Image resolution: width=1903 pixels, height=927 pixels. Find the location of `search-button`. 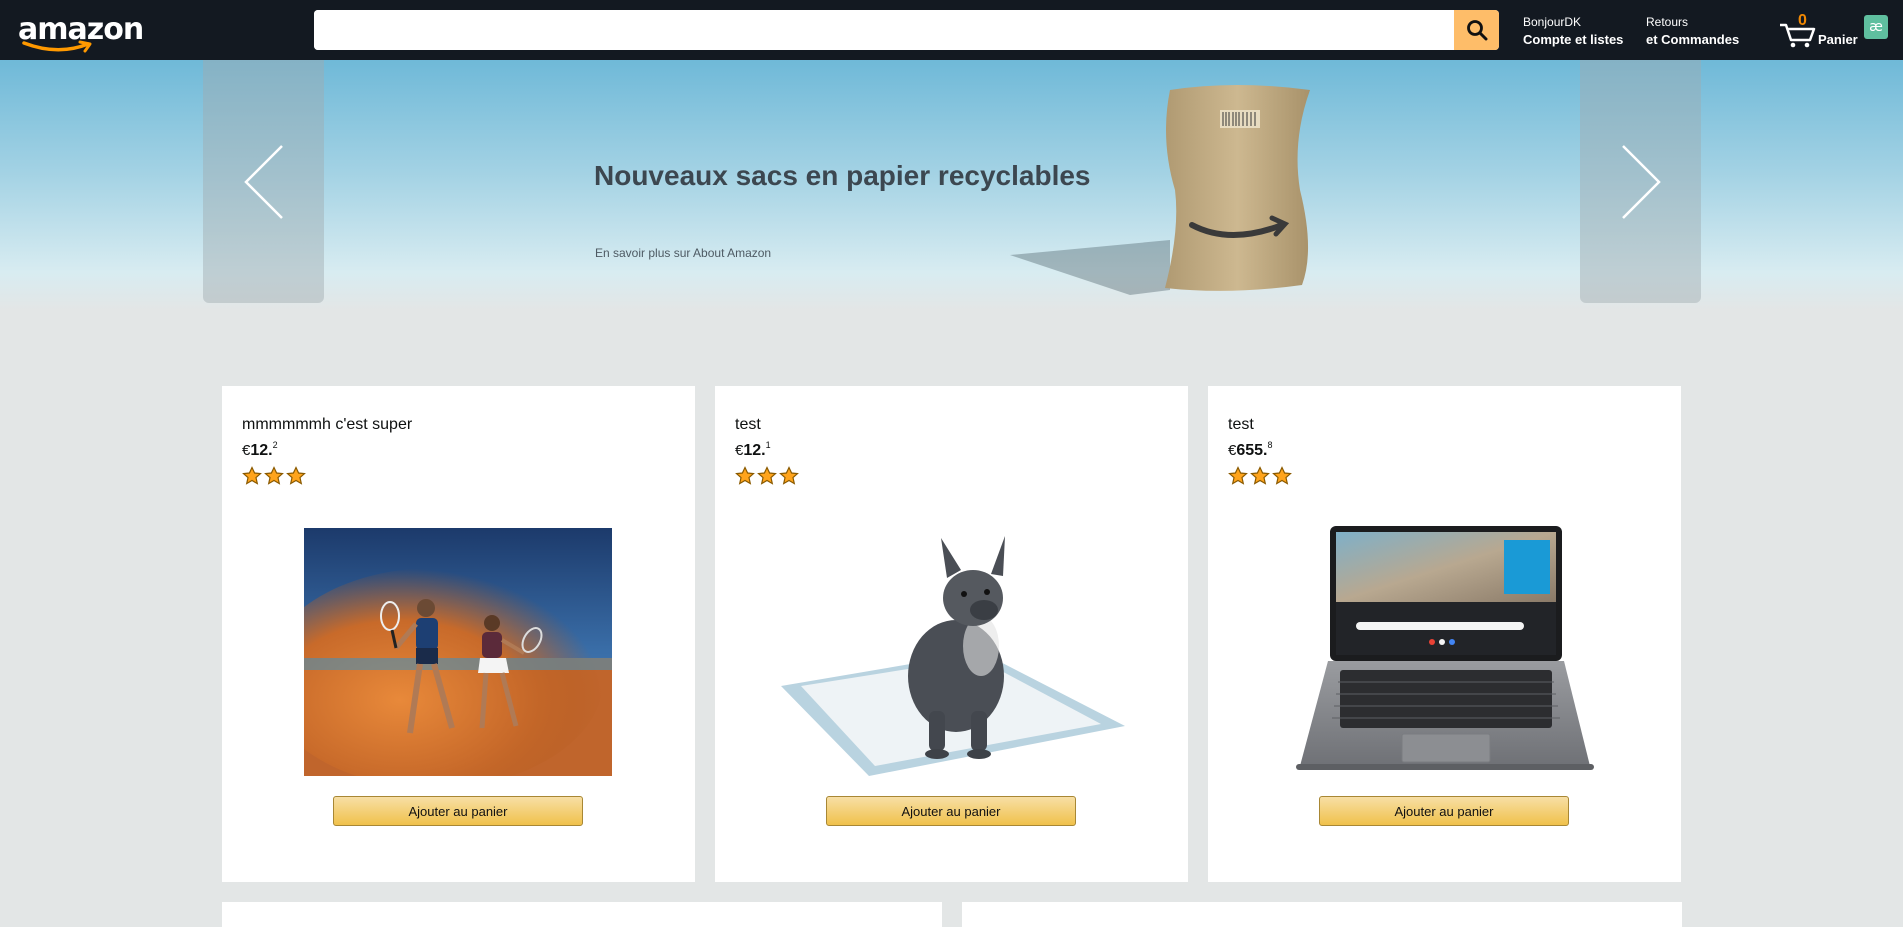

search-button is located at coordinates (1476, 30).